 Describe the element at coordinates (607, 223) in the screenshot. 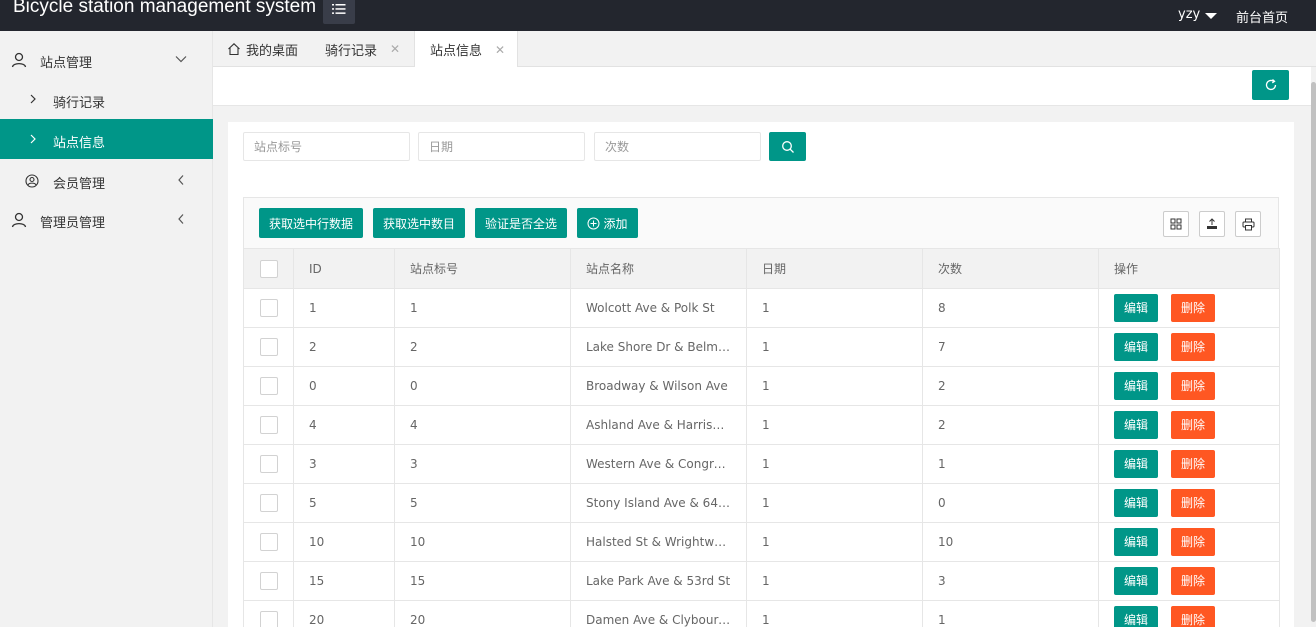

I see `add-button: 添加` at that location.